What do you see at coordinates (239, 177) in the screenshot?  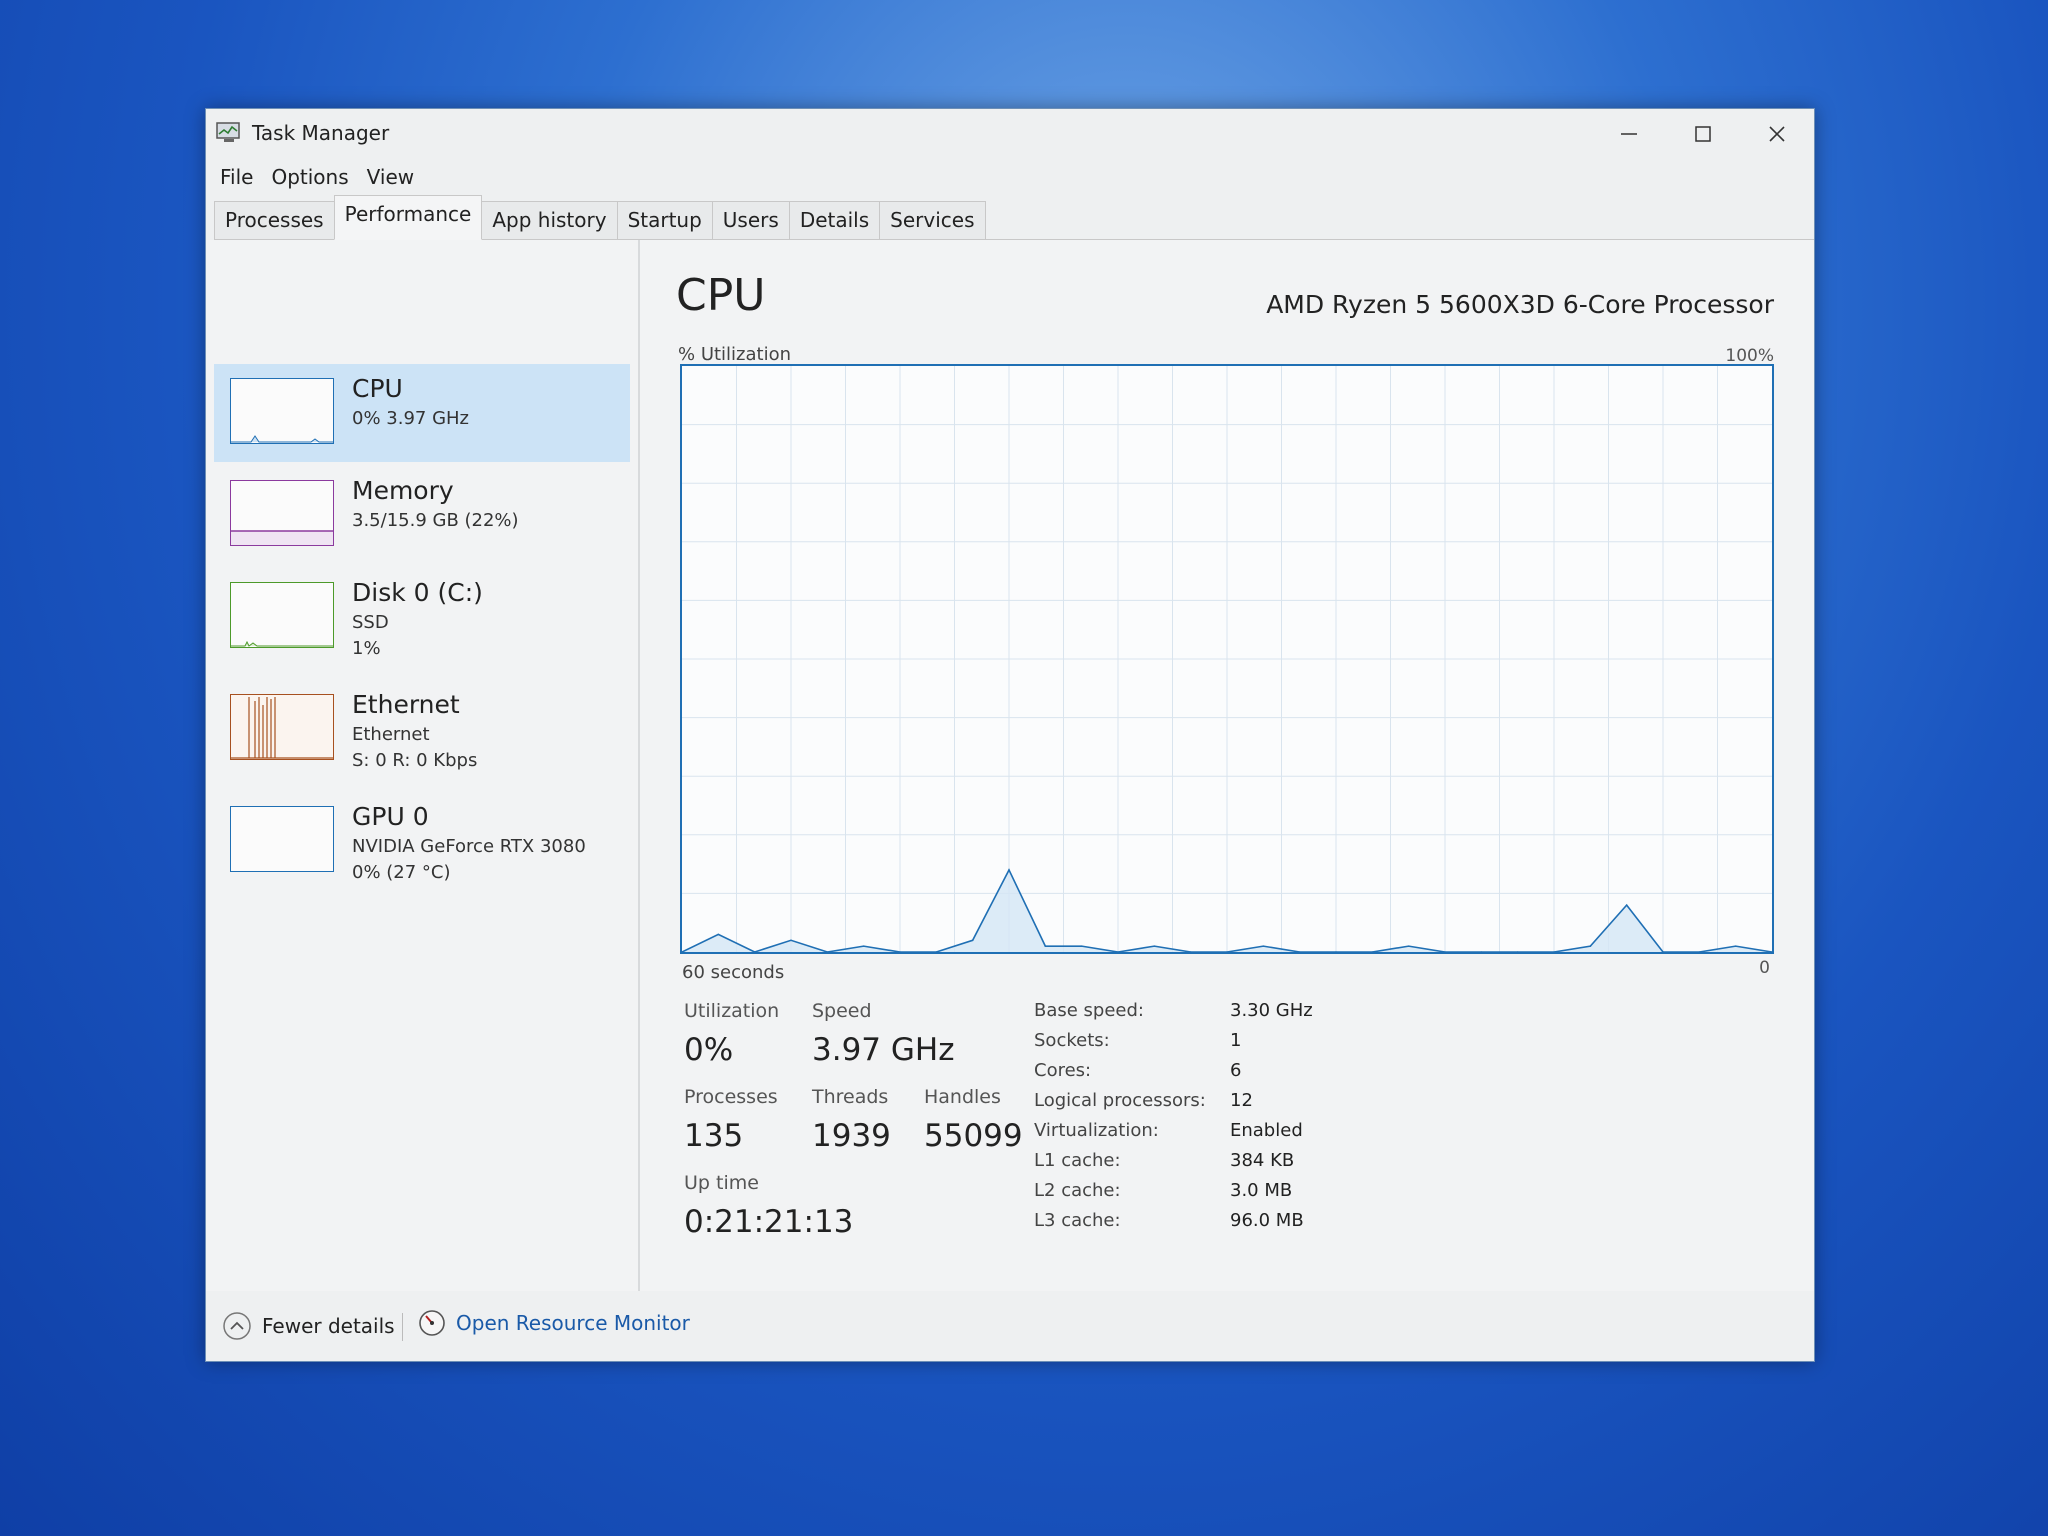 I see `menu-file: File` at bounding box center [239, 177].